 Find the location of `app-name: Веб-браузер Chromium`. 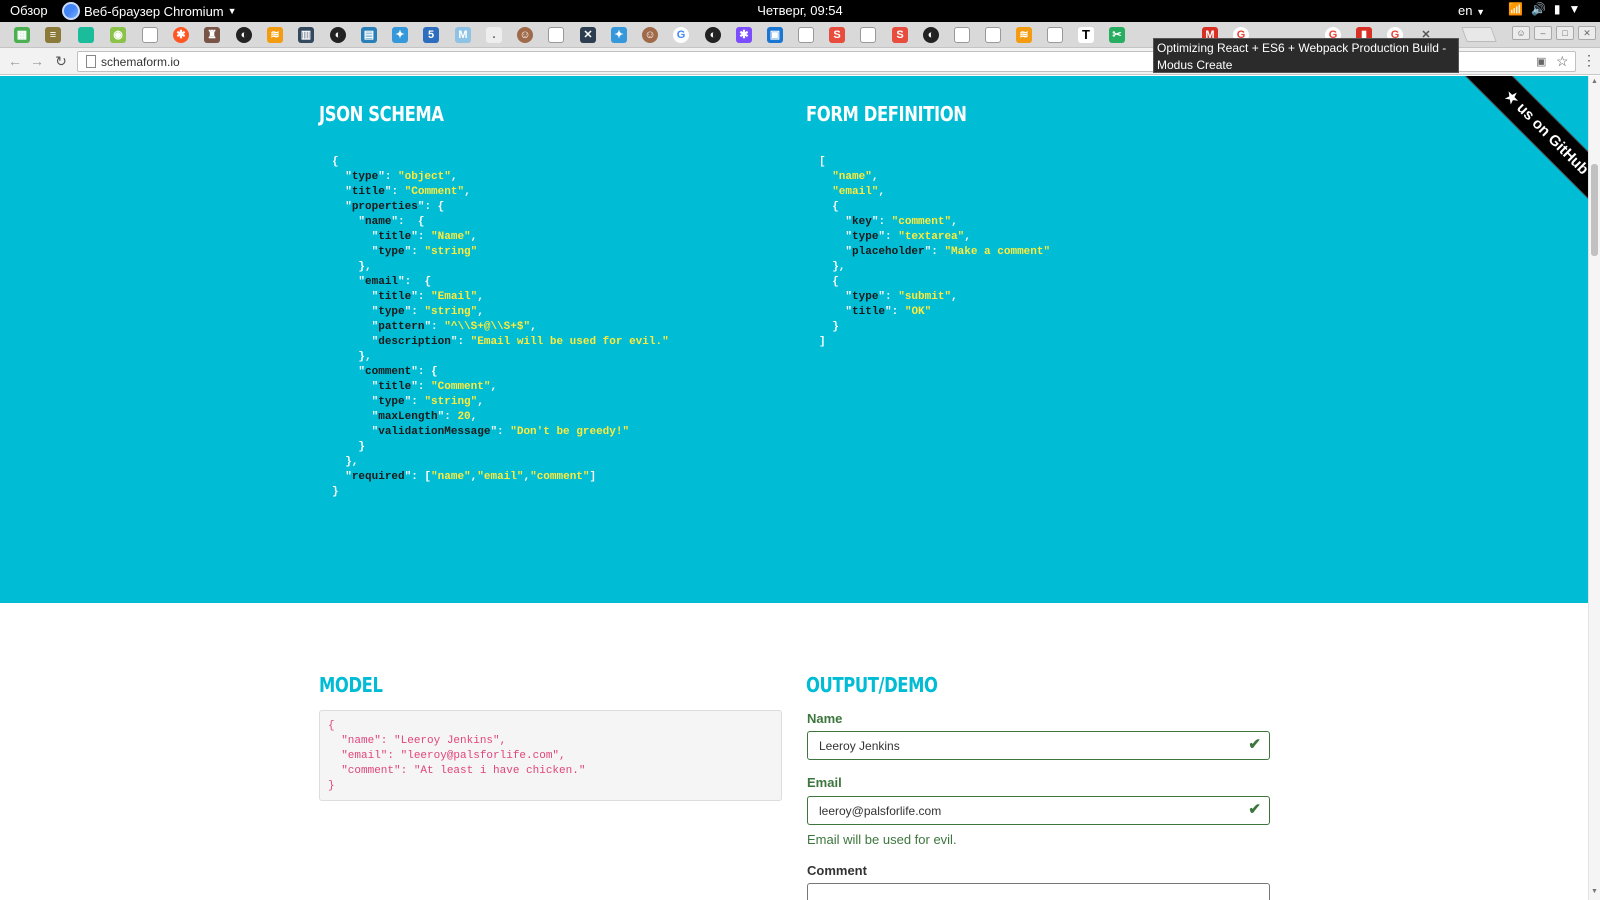

app-name: Веб-браузер Chromium is located at coordinates (154, 11).